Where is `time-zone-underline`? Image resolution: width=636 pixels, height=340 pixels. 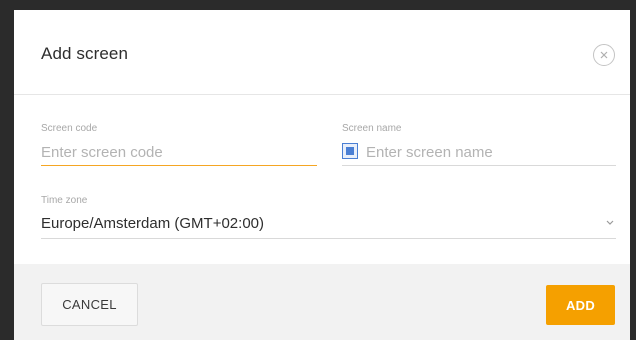
time-zone-underline is located at coordinates (328, 238).